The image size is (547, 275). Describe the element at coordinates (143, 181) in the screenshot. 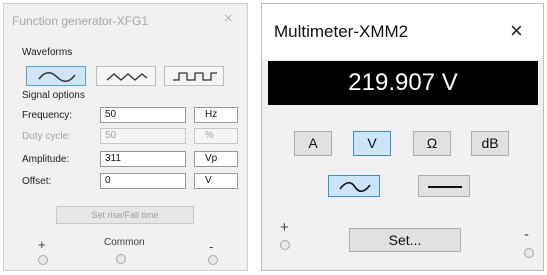

I see `offset-input: 0` at that location.